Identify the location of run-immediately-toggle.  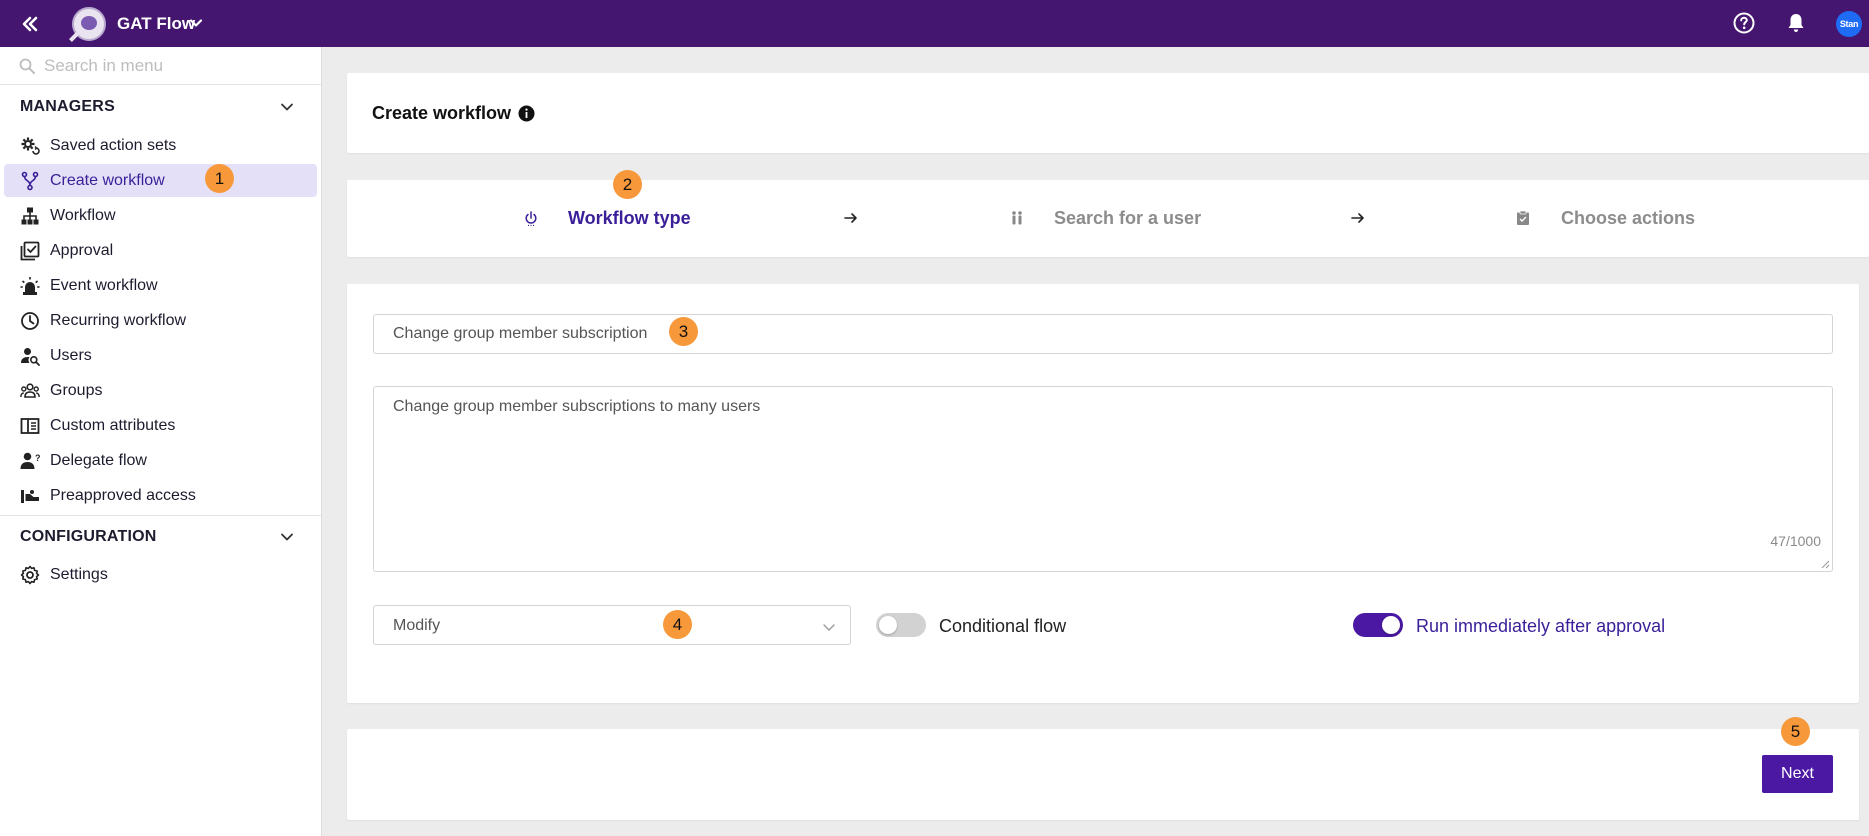
(1378, 625).